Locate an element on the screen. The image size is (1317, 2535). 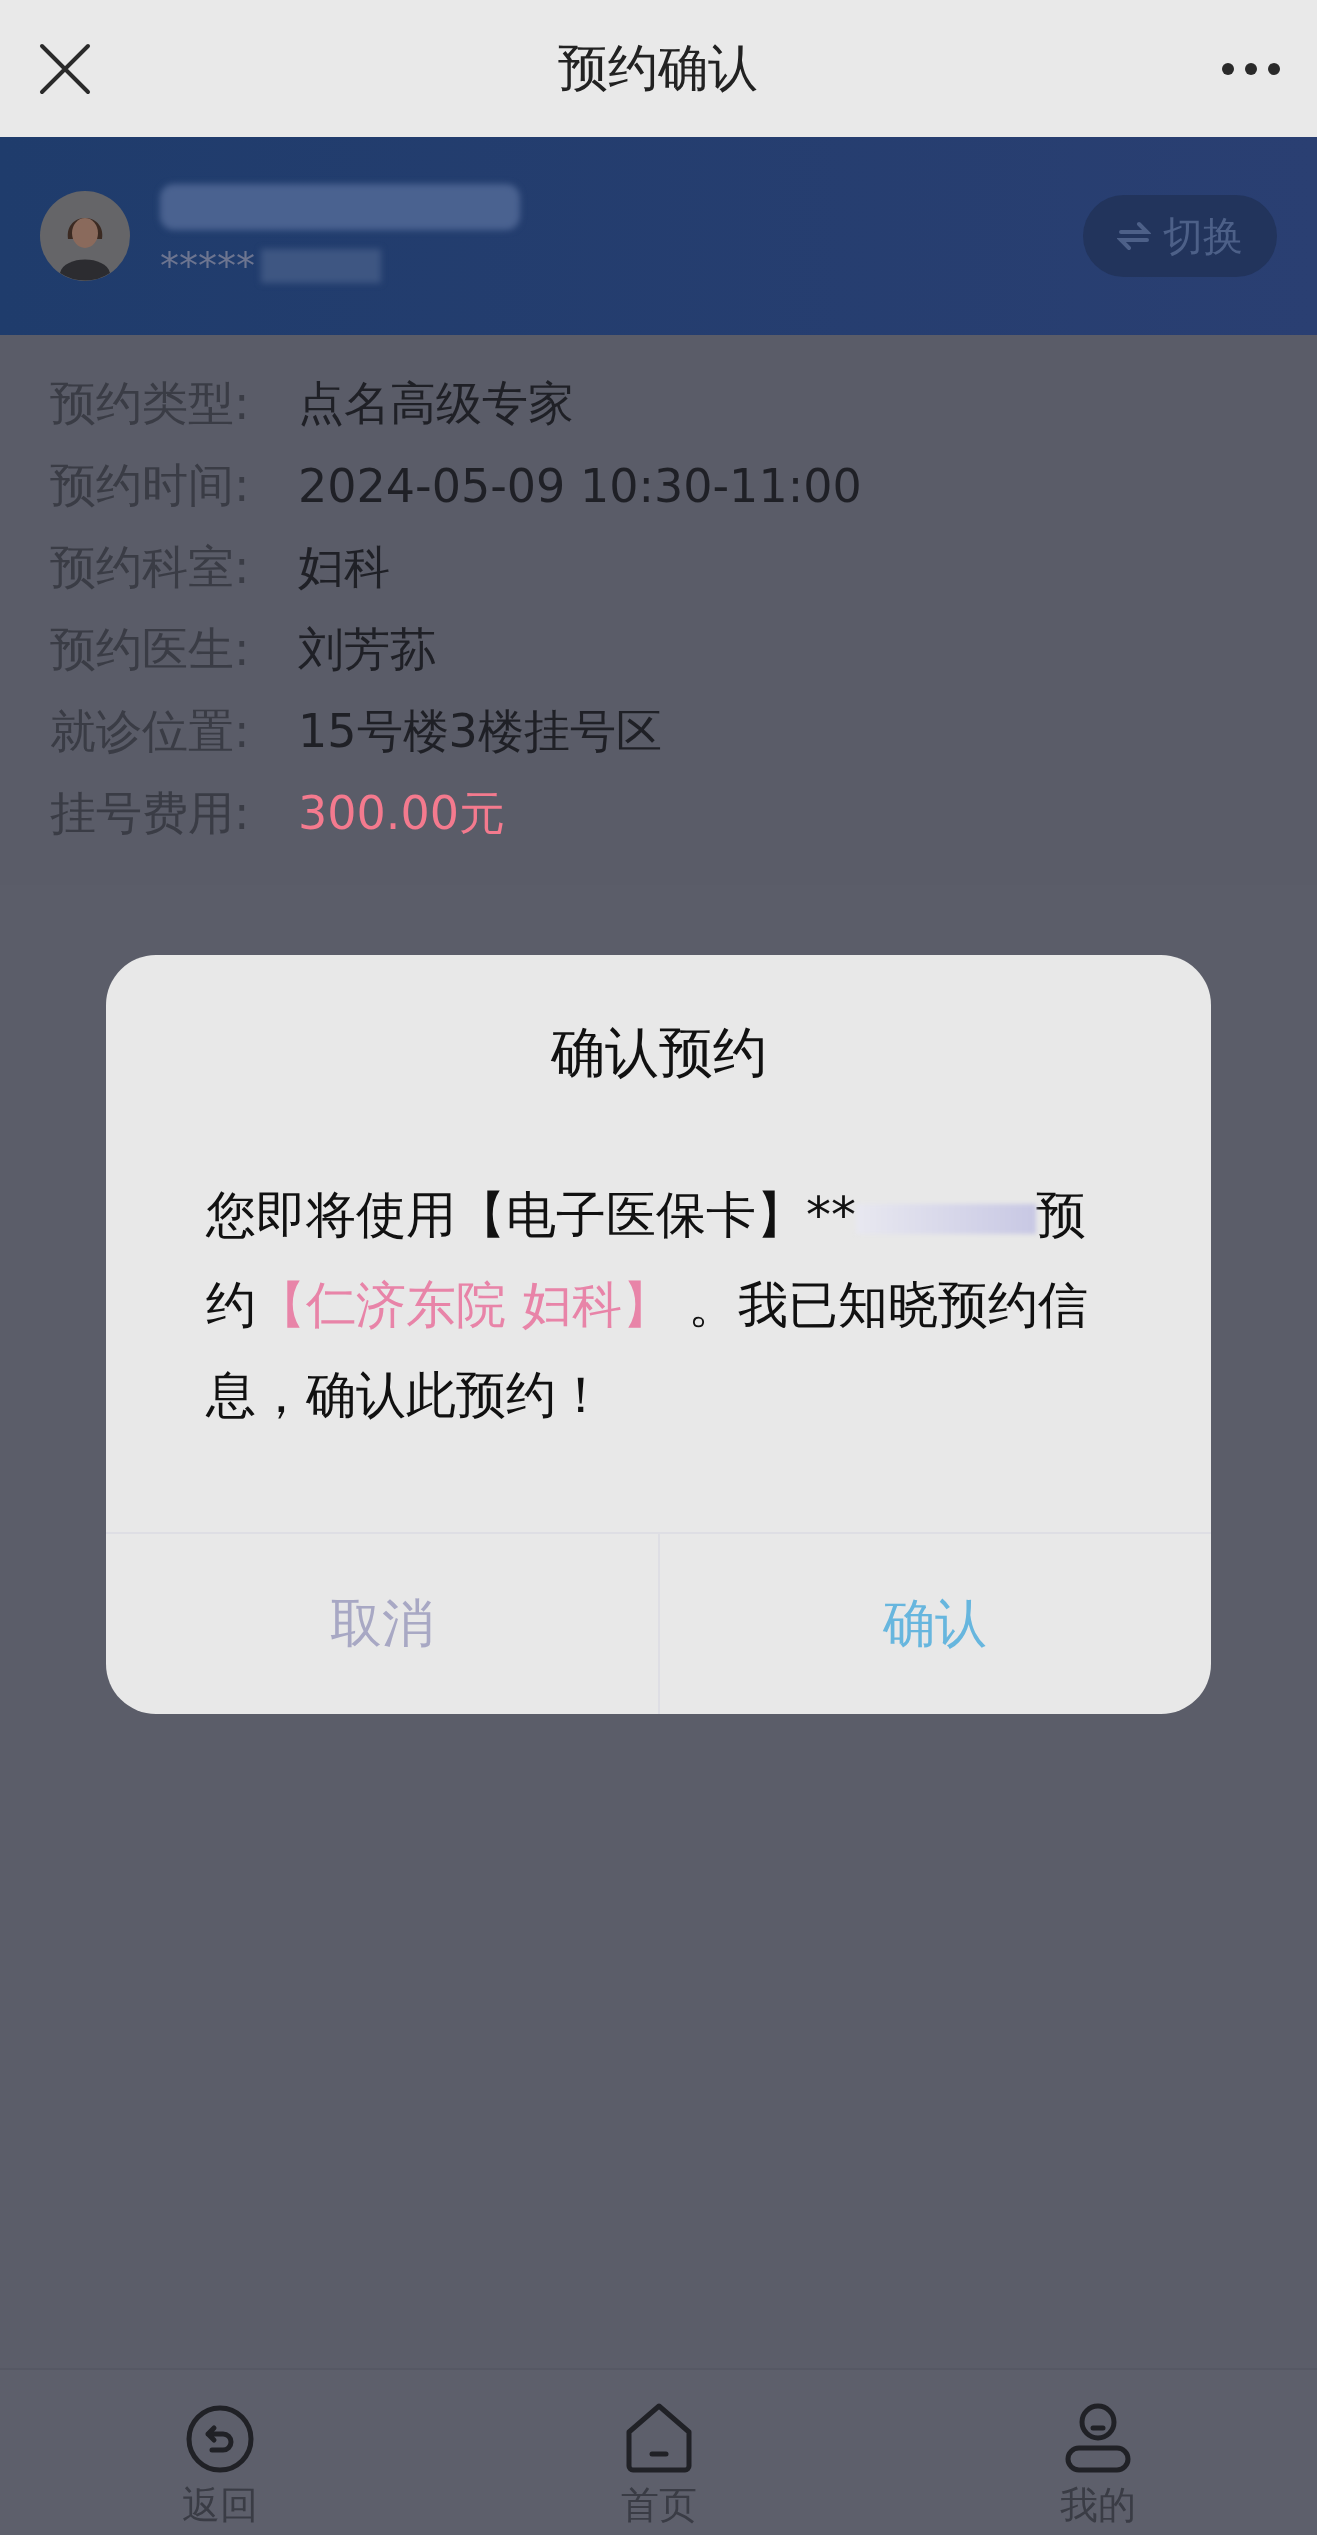
detail-value: 刘芳荪 is located at coordinates (367, 649).